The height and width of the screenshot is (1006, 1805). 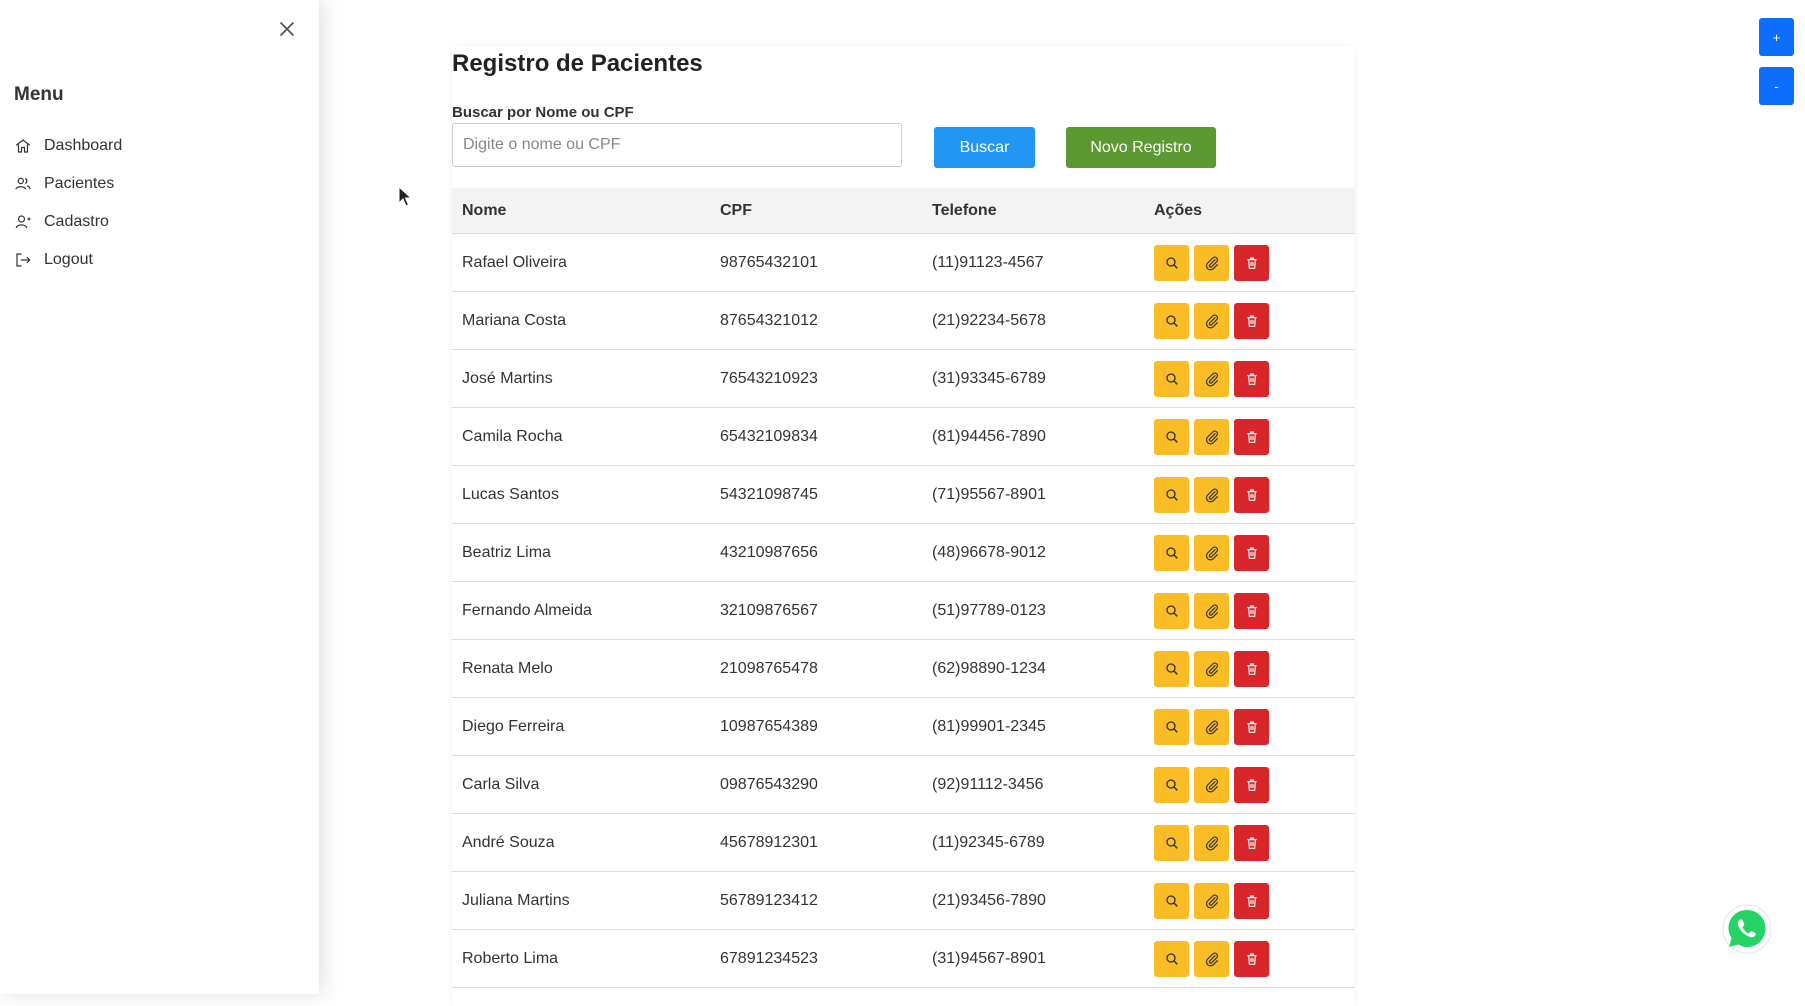 What do you see at coordinates (577, 63) in the screenshot?
I see `page-title: Registro de Pacientes` at bounding box center [577, 63].